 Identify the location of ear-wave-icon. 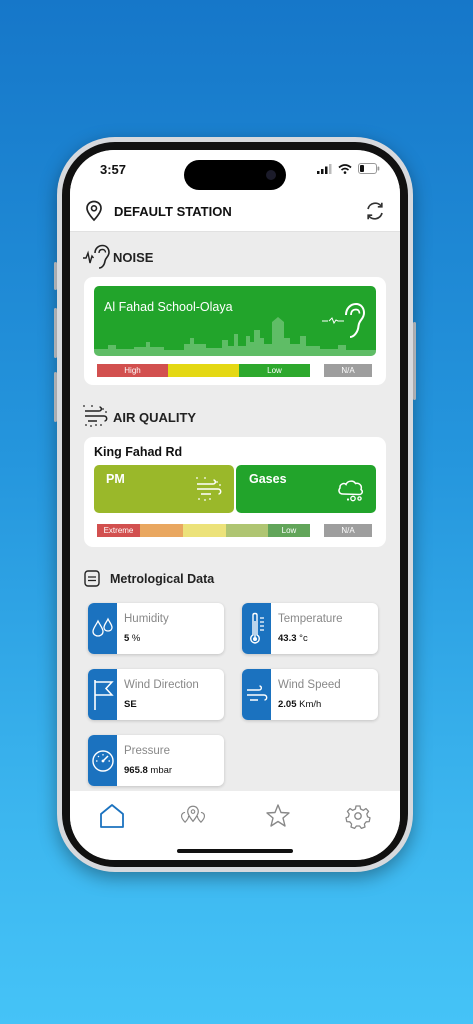
(96, 256).